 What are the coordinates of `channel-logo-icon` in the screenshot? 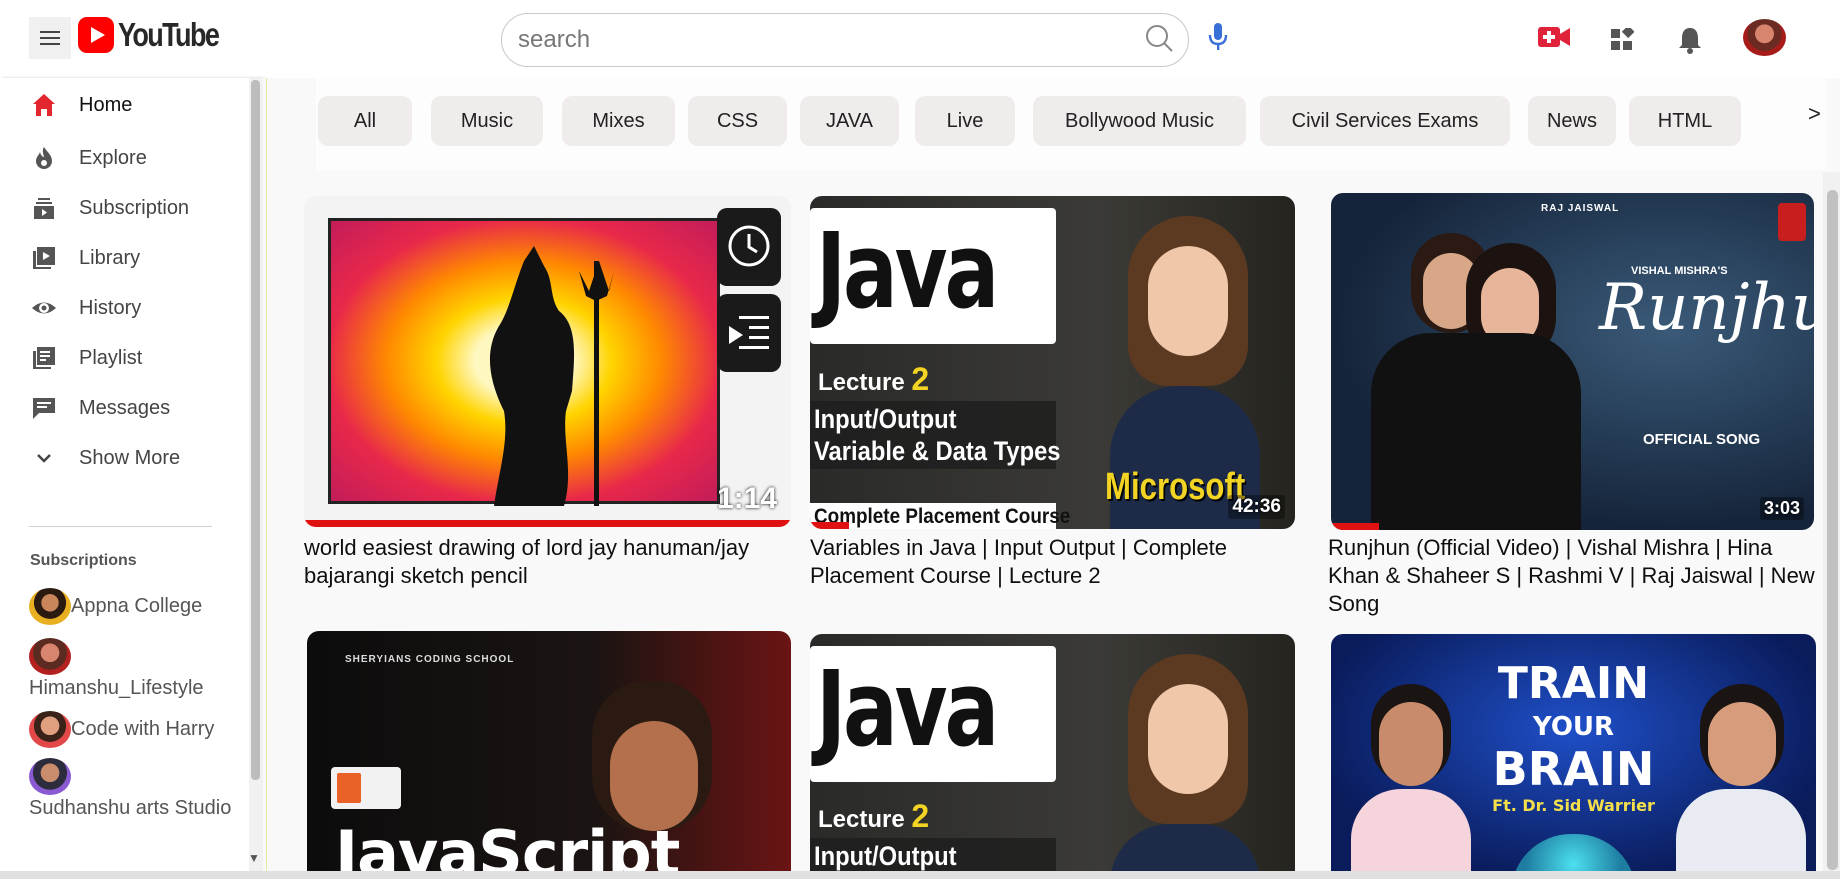 It's located at (1792, 222).